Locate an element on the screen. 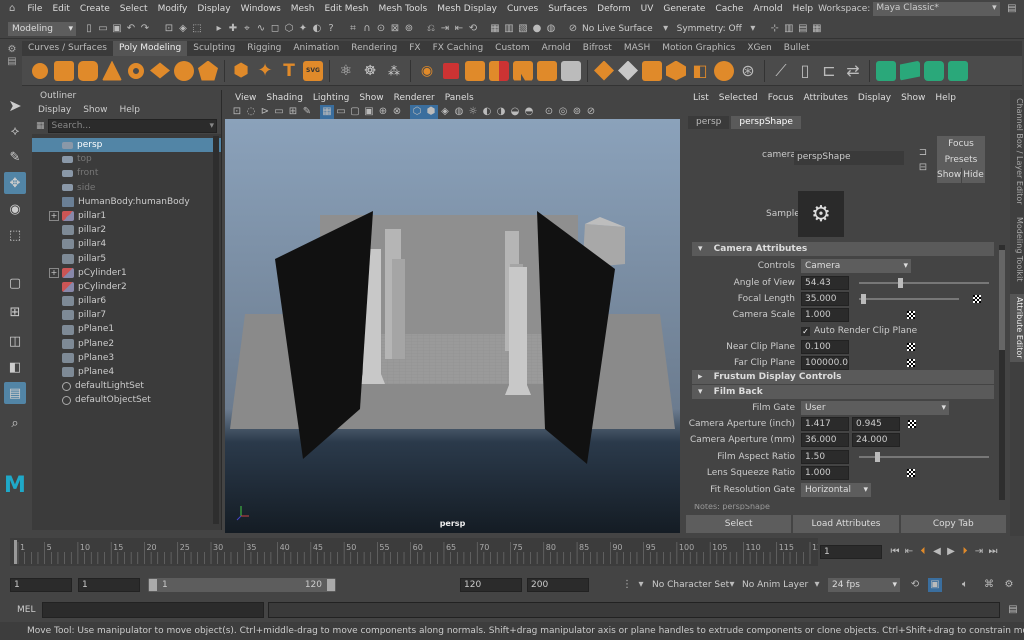  outliner-scrollbar is located at coordinates (216, 330).